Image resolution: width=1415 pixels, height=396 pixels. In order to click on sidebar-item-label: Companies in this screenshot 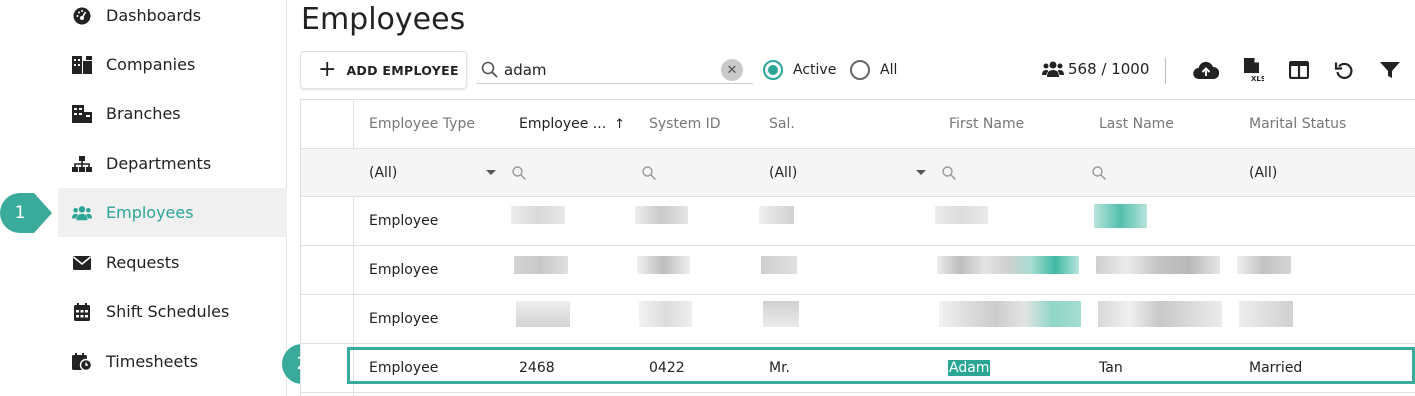, I will do `click(151, 64)`.